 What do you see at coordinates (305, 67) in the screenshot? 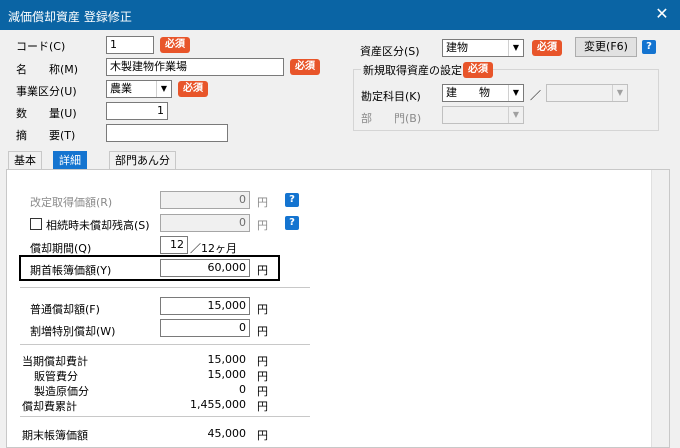
I see `name-required-badge: 必須` at bounding box center [305, 67].